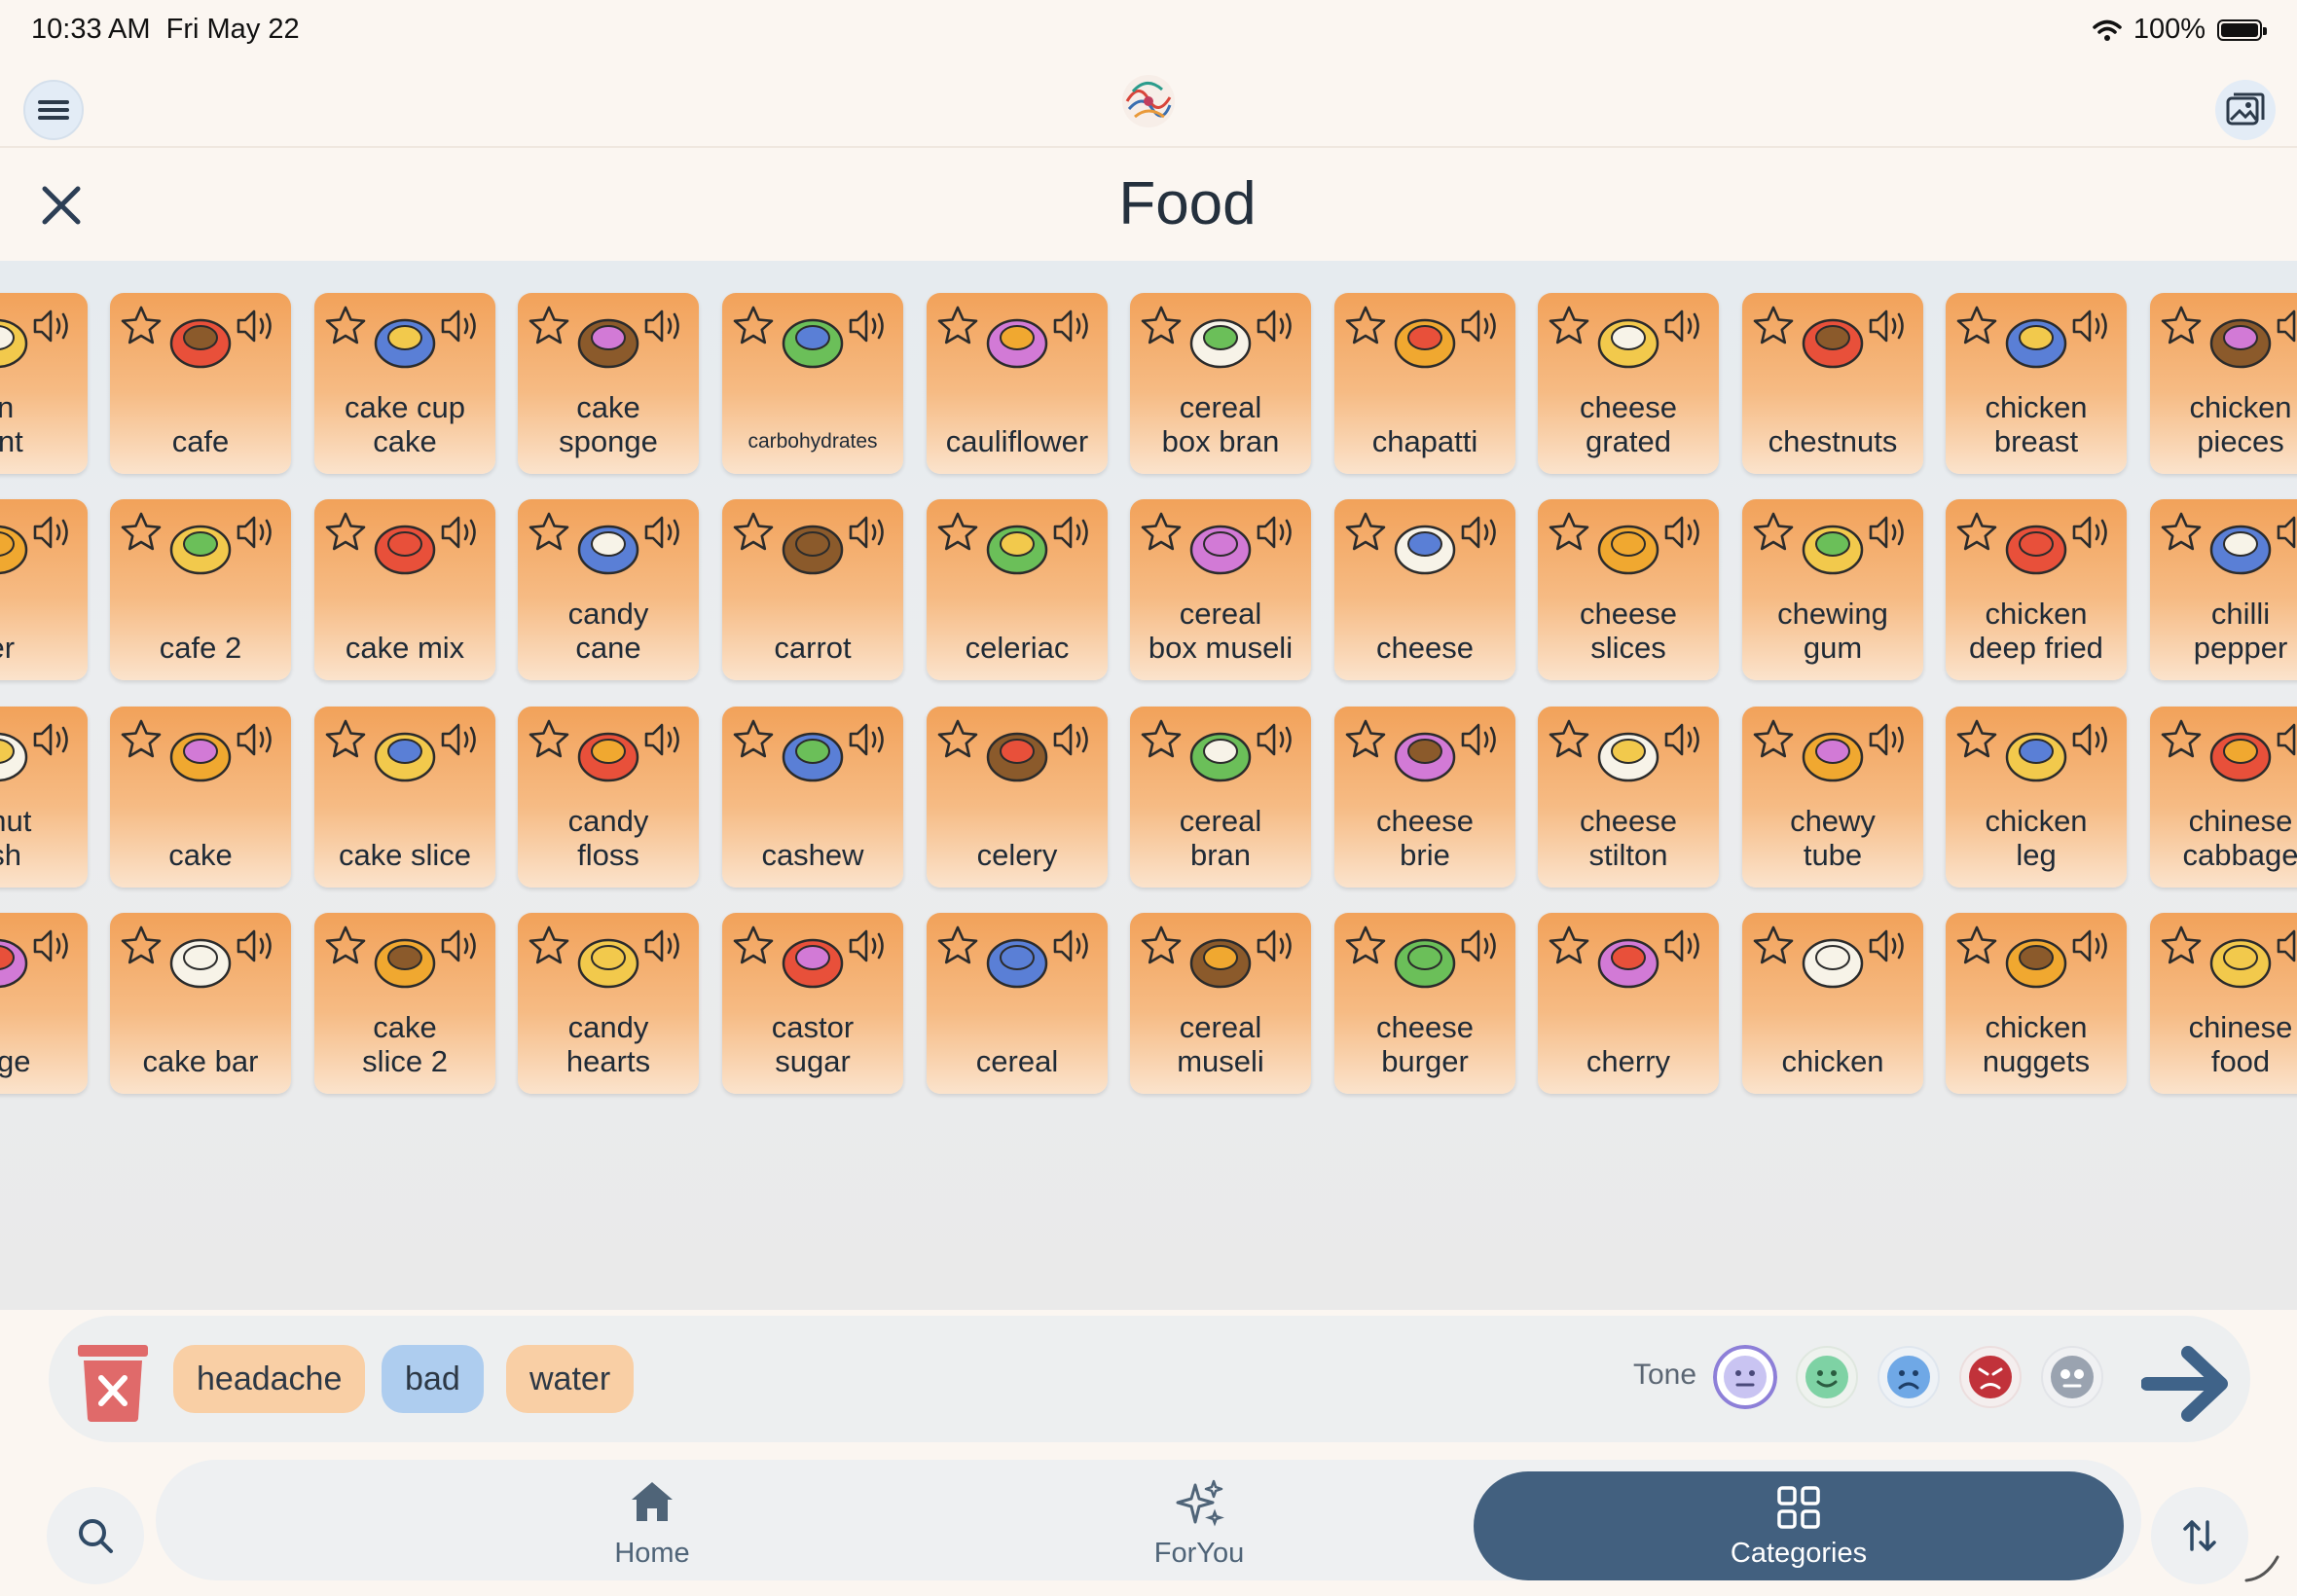 The height and width of the screenshot is (1596, 2297). I want to click on sentence-chip: headache, so click(269, 1379).